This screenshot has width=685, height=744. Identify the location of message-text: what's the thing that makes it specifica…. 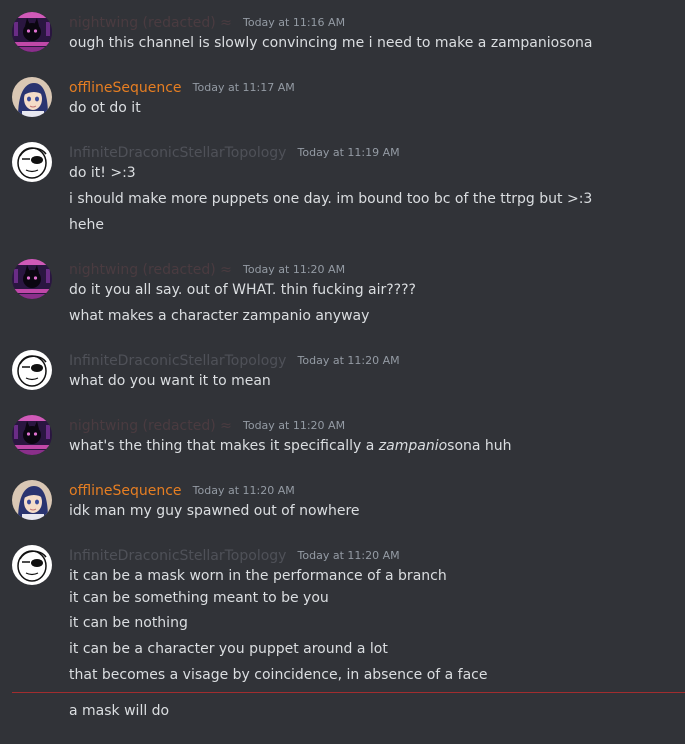
(224, 446).